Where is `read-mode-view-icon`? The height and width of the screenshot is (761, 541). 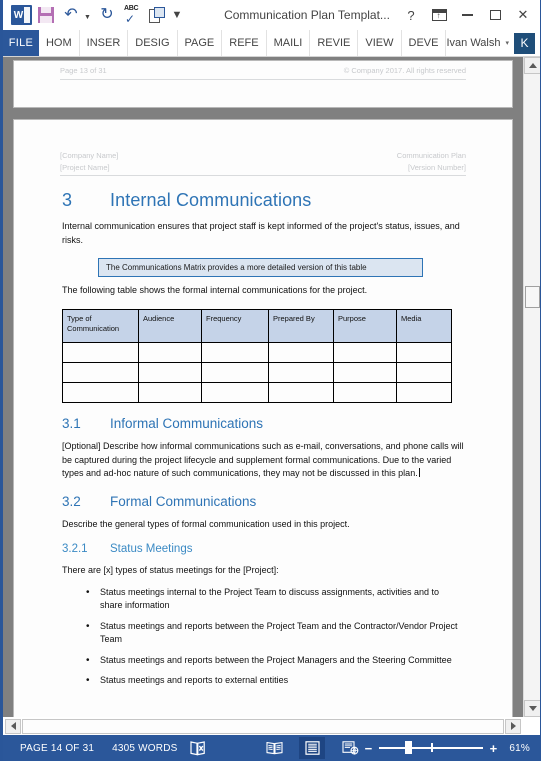 read-mode-view-icon is located at coordinates (274, 748).